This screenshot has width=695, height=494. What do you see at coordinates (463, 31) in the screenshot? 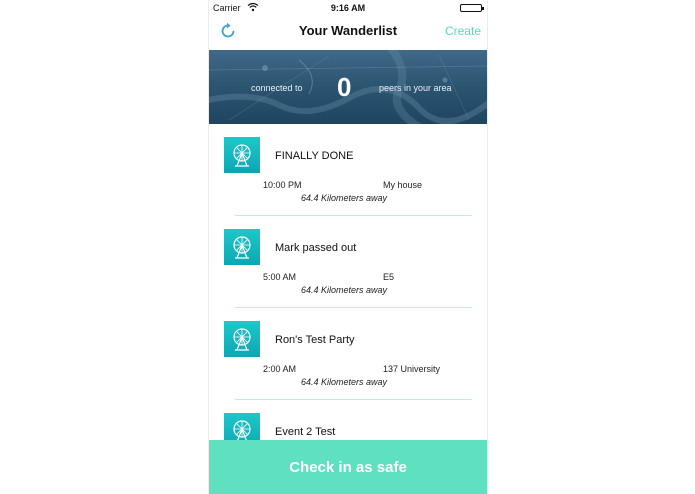
I see `create-button: Create` at bounding box center [463, 31].